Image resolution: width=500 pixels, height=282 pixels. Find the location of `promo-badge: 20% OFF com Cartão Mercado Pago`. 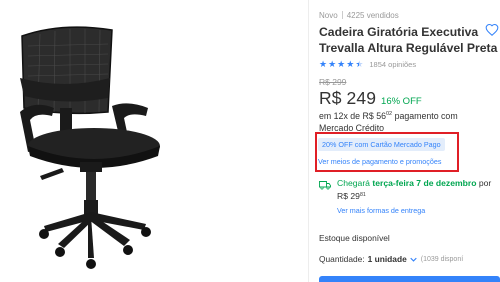

promo-badge: 20% OFF com Cartão Mercado Pago is located at coordinates (381, 144).